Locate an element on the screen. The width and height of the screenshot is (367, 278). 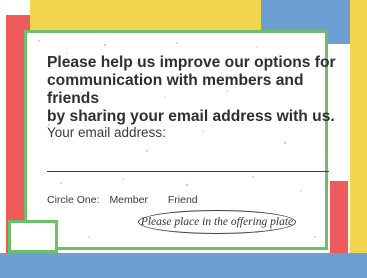
email-write-line is located at coordinates (188, 171).